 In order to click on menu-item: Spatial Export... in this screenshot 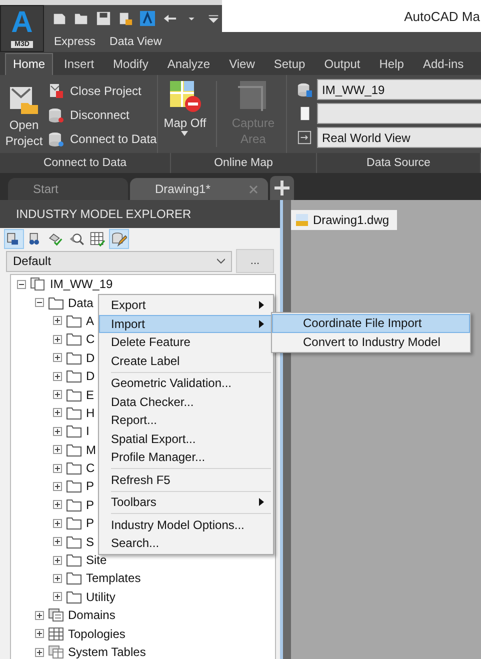, I will do `click(186, 439)`.